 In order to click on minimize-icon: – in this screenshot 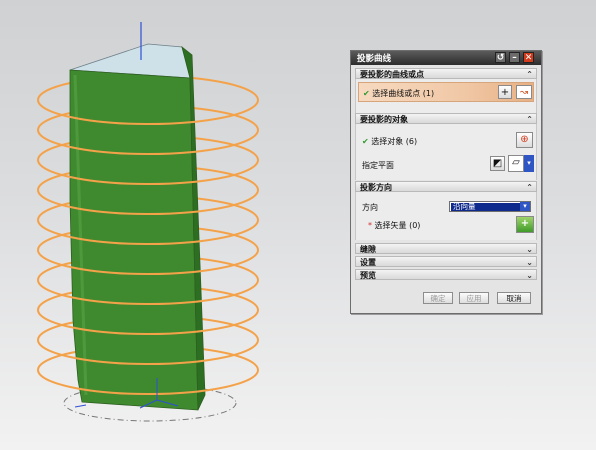, I will do `click(514, 57)`.